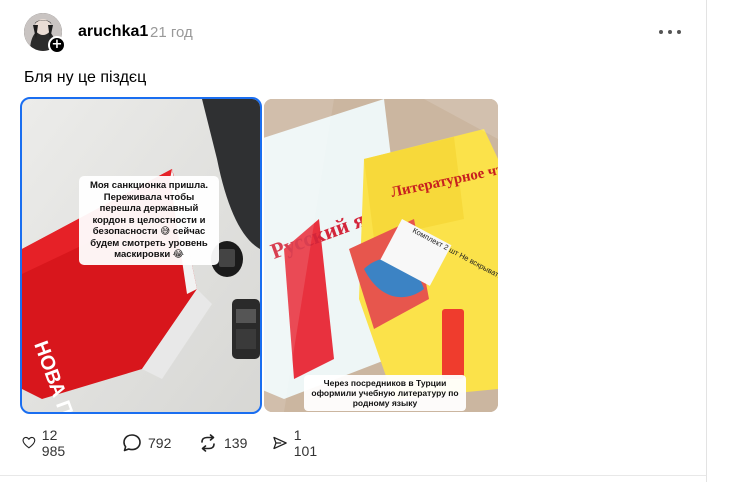 The image size is (740, 482). Describe the element at coordinates (29, 442) in the screenshot. I see `heart-icon` at that location.